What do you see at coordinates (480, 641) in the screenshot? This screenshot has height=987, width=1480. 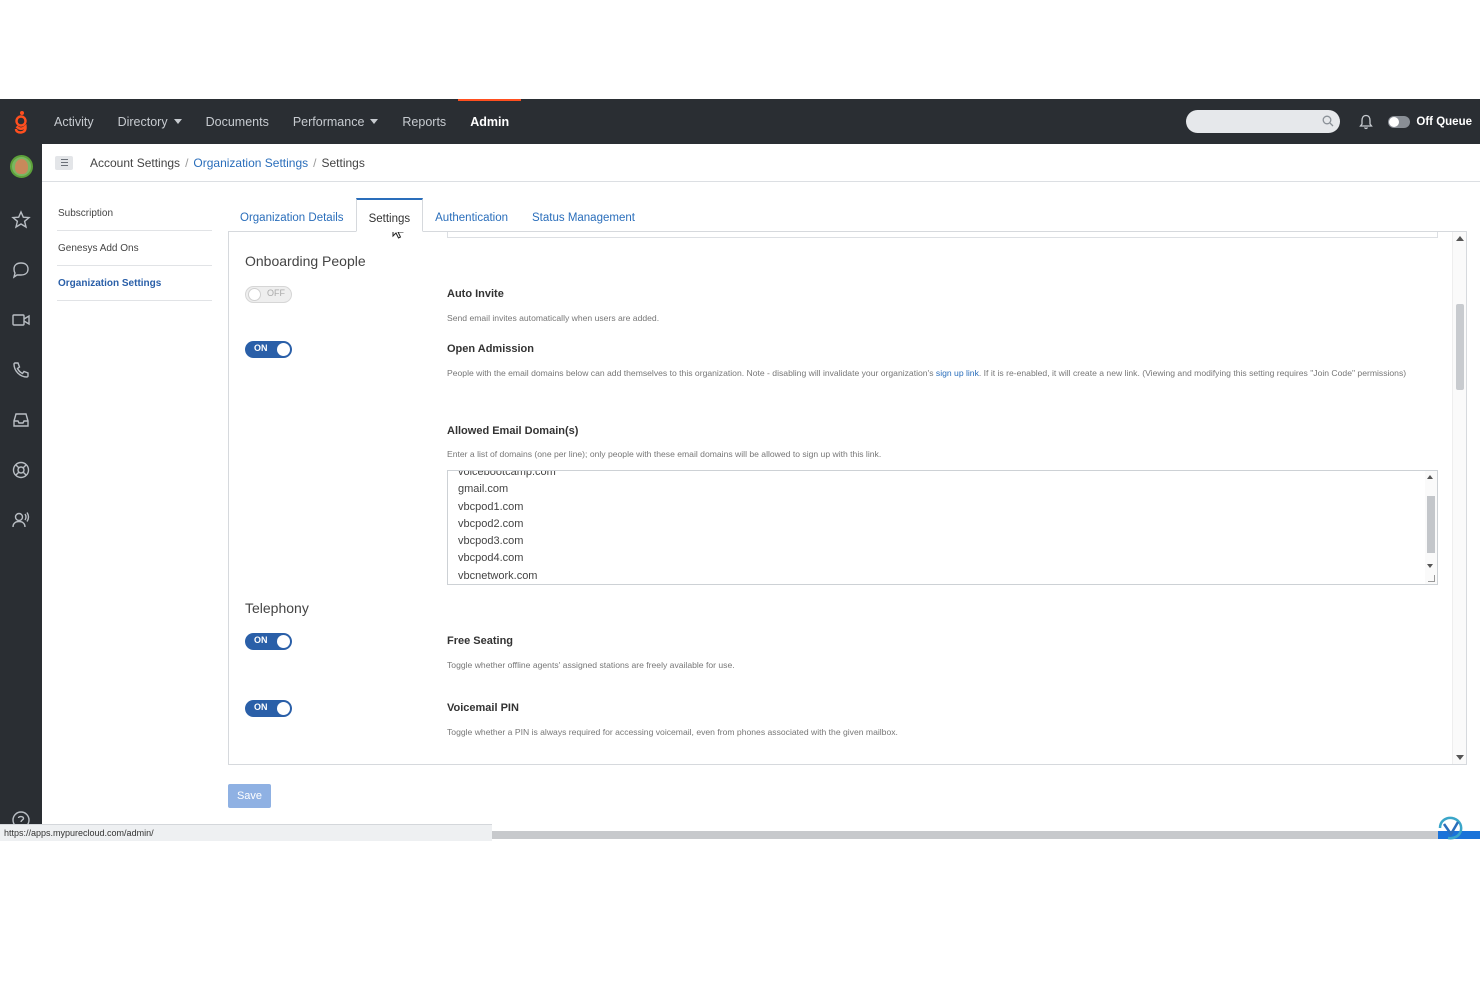 I see `free-seating-title: Free Seating` at bounding box center [480, 641].